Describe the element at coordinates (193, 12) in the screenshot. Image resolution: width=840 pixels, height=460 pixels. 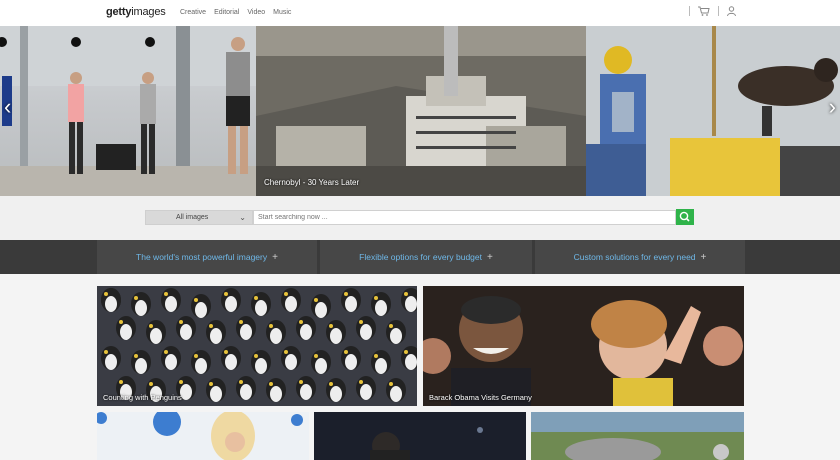
I see `nav-creative: Creative` at that location.